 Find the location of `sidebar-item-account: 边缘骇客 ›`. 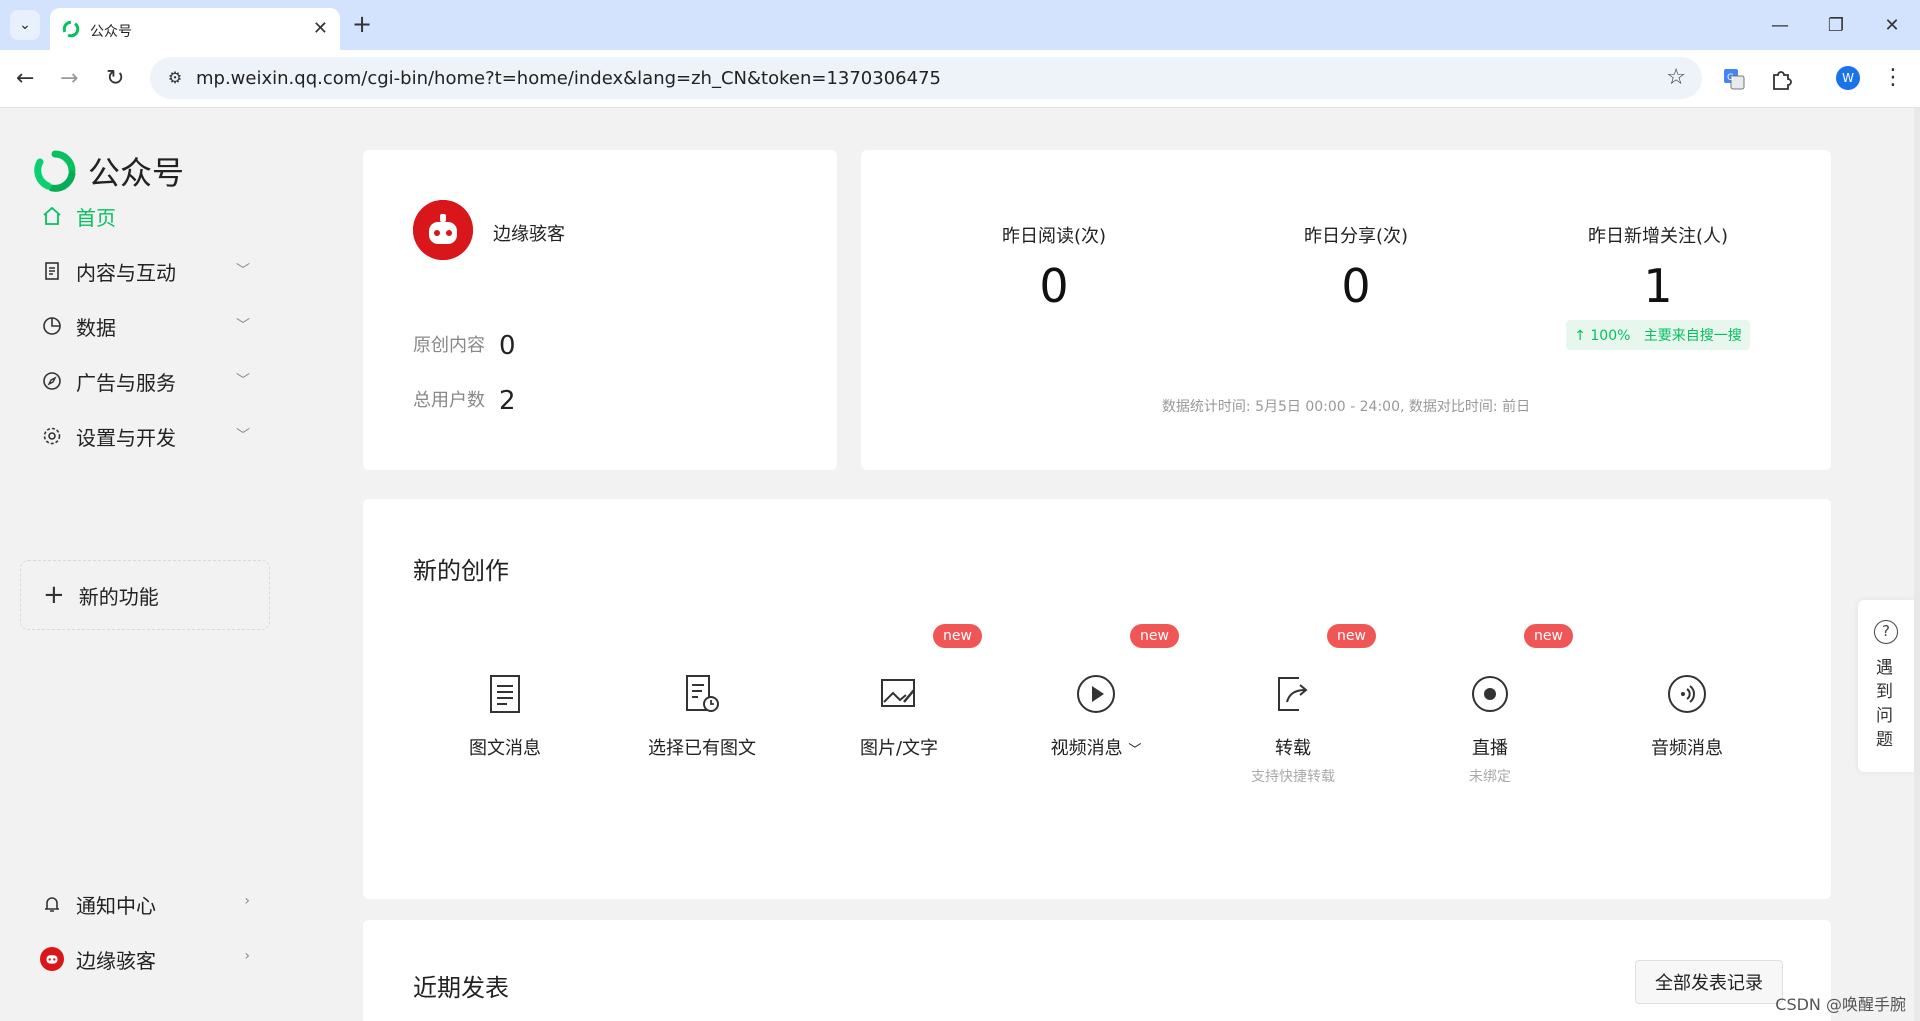

sidebar-item-account: 边缘骇客 › is located at coordinates (150, 959).